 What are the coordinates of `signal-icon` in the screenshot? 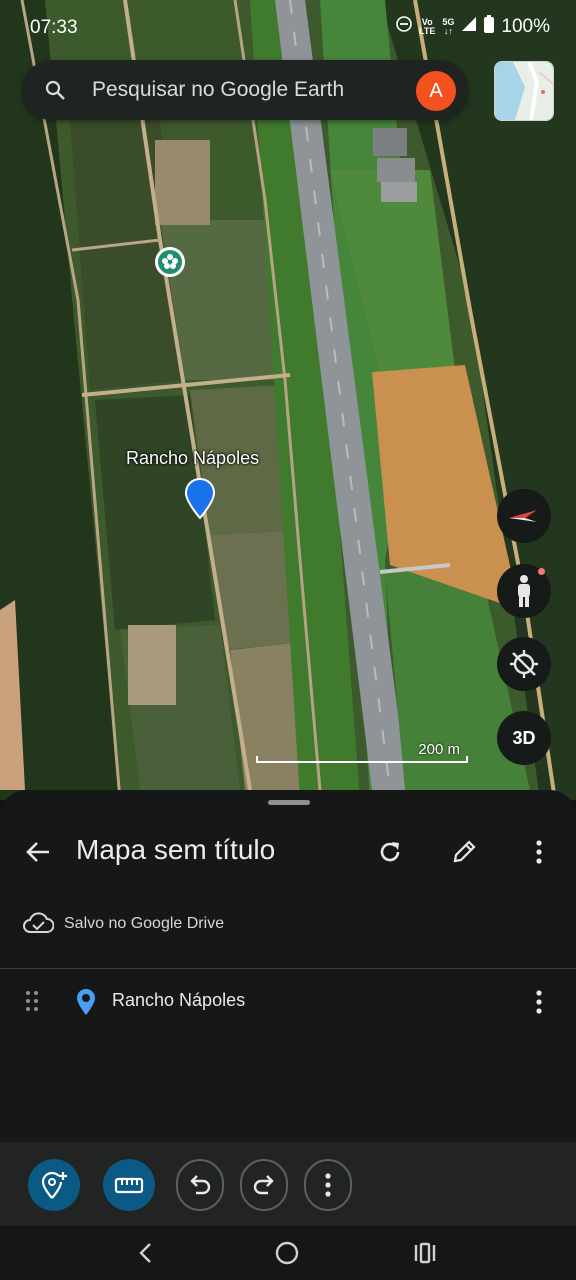 It's located at (469, 27).